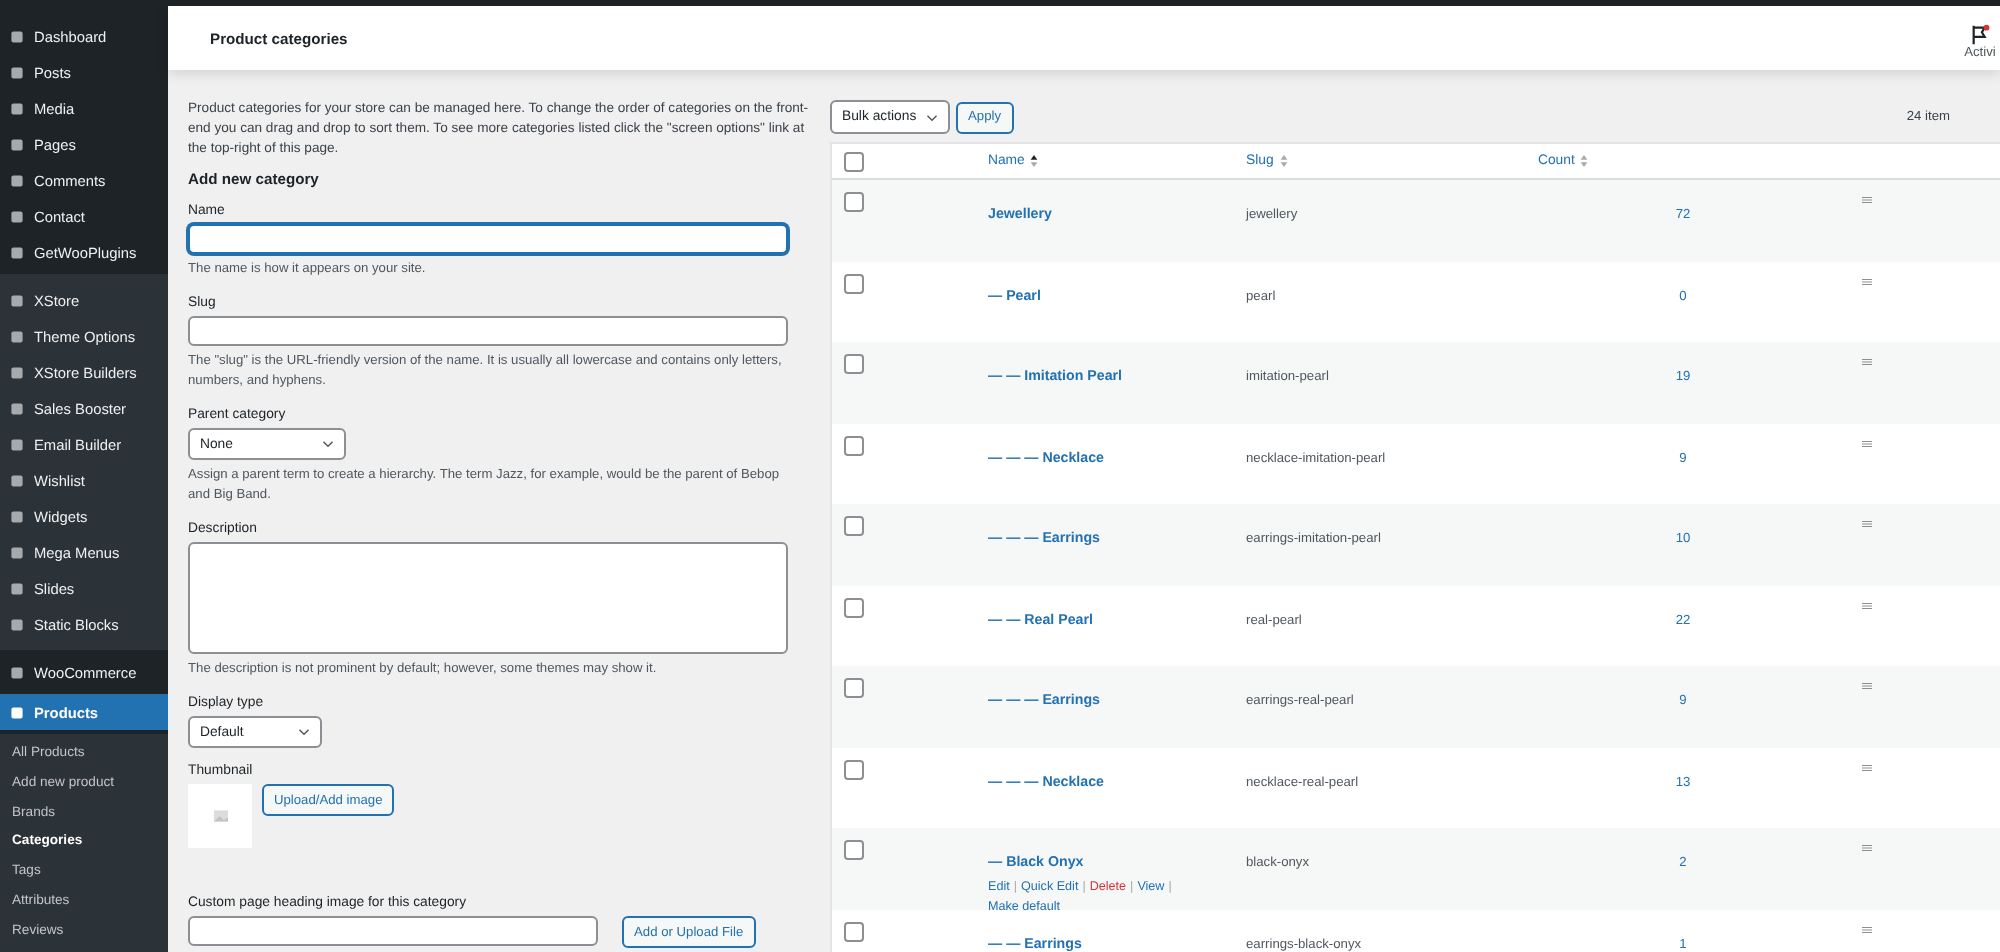 Image resolution: width=2000 pixels, height=952 pixels. I want to click on image-icon, so click(220, 816).